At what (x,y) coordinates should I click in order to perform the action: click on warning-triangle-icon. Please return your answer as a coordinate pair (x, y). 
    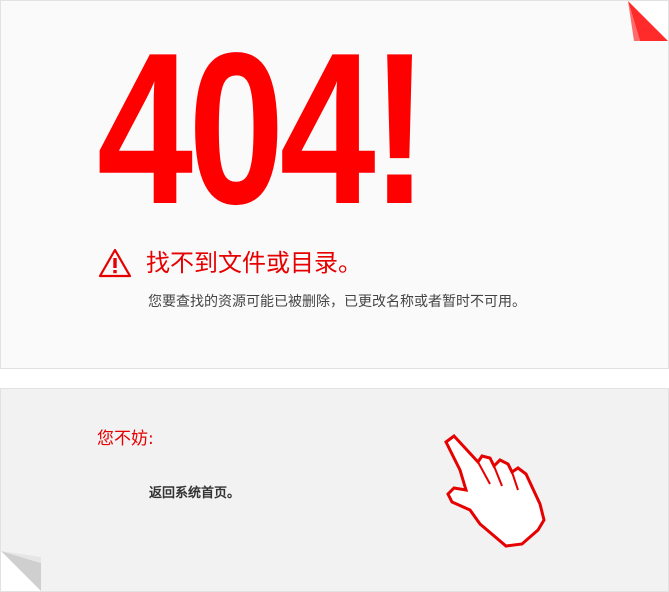
    Looking at the image, I should click on (115, 263).